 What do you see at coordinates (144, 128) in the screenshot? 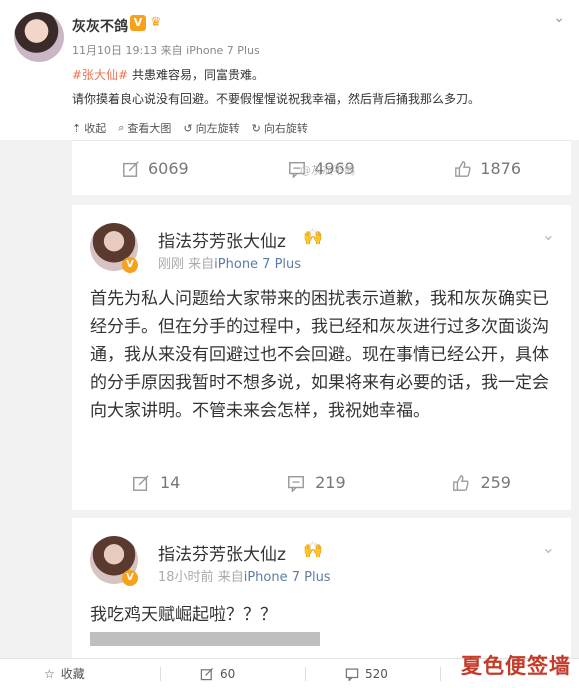
I see `view-large-button: ⌕ 查看大图` at bounding box center [144, 128].